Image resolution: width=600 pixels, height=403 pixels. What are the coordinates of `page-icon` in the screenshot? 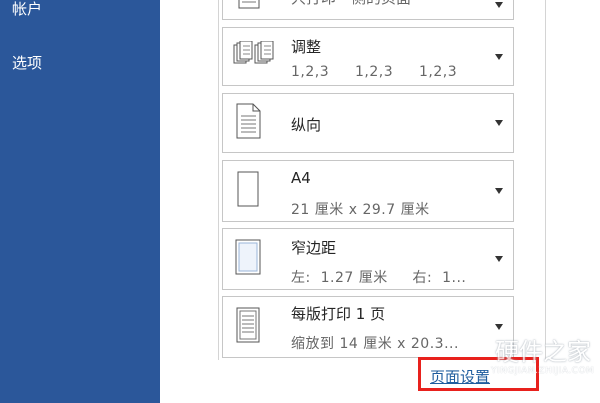 It's located at (248, 7).